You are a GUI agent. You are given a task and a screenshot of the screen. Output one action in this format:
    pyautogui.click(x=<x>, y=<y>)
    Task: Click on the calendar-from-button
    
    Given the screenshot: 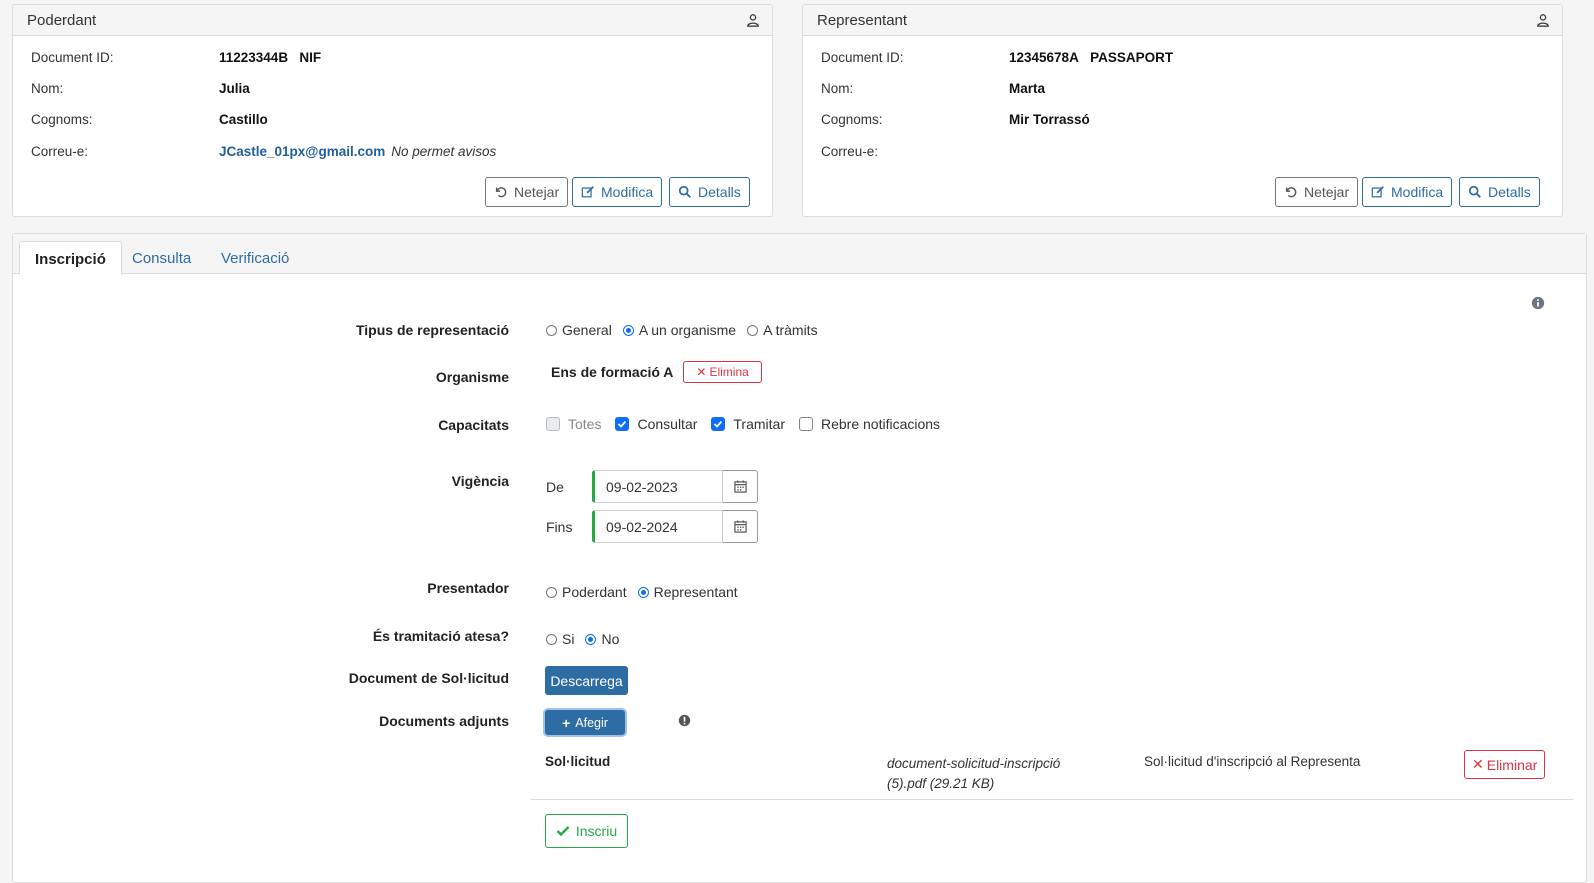 What is the action you would take?
    pyautogui.click(x=740, y=486)
    